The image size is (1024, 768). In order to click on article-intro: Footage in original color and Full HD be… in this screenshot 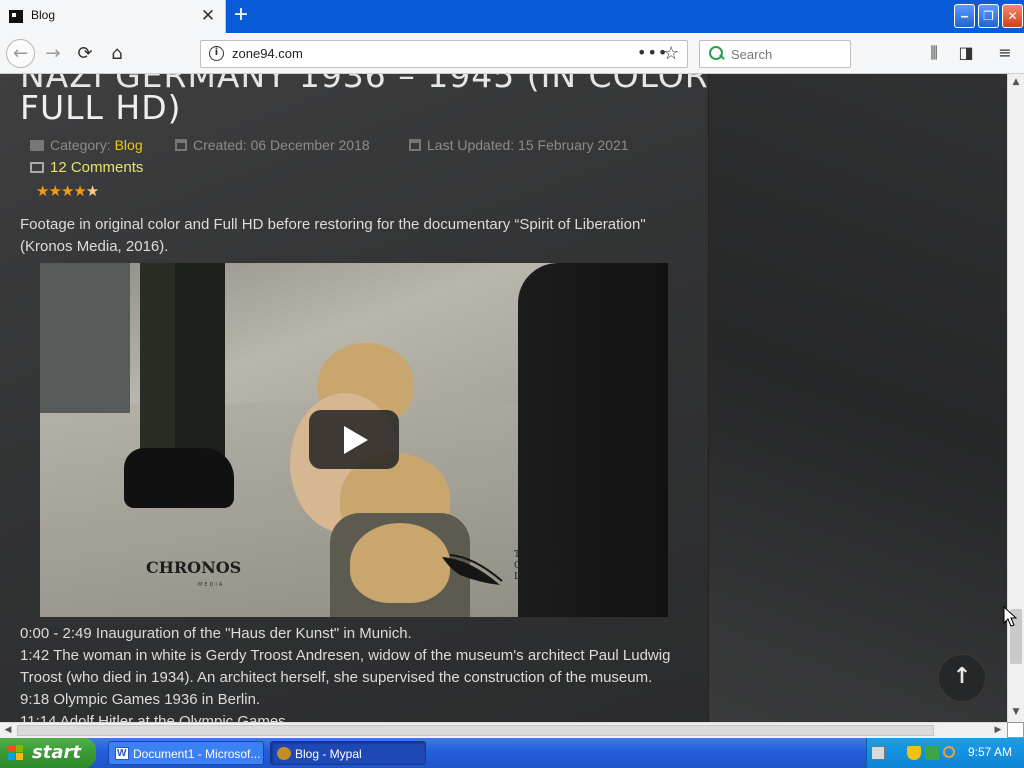, I will do `click(333, 235)`.